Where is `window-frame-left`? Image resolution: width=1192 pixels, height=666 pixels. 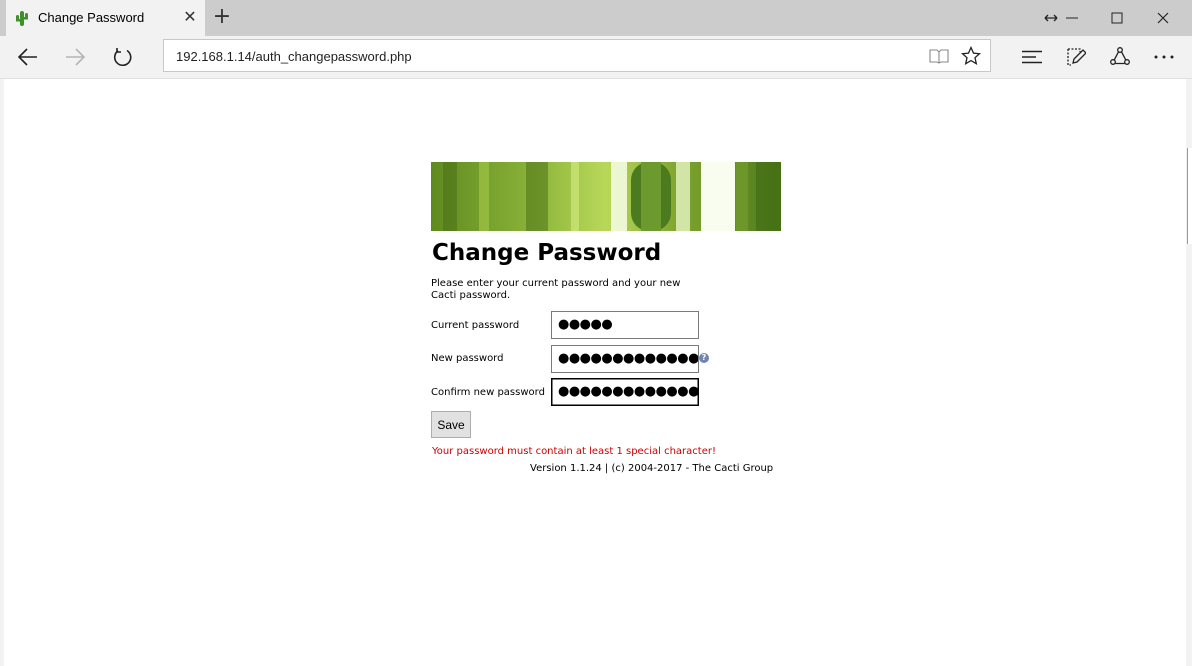 window-frame-left is located at coordinates (2, 372).